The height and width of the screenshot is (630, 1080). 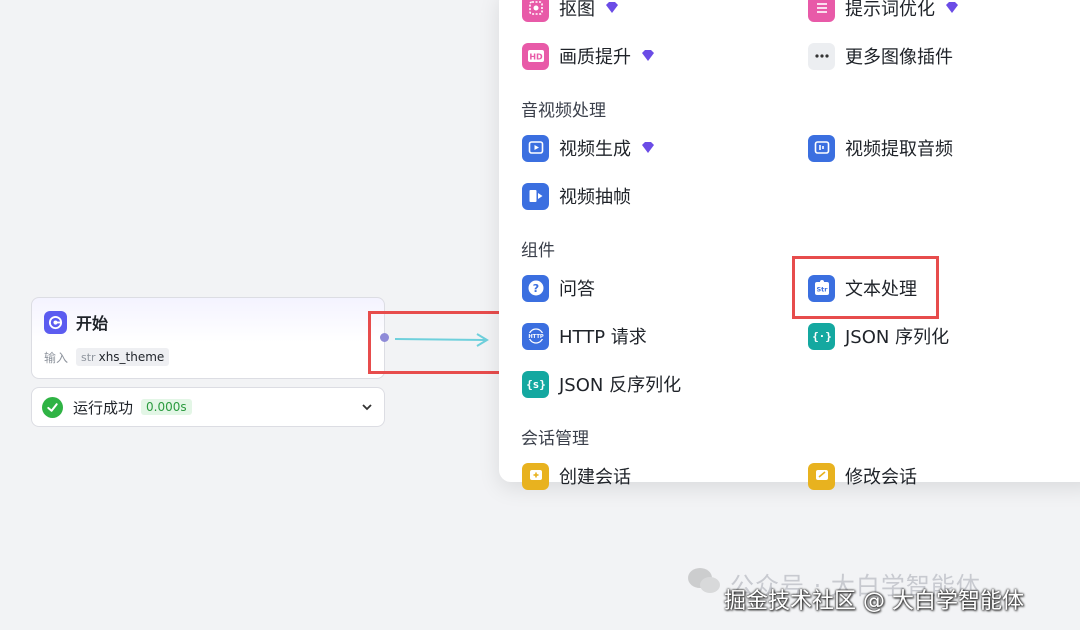 I want to click on input-variable-chip: str xhs_theme, so click(x=123, y=357).